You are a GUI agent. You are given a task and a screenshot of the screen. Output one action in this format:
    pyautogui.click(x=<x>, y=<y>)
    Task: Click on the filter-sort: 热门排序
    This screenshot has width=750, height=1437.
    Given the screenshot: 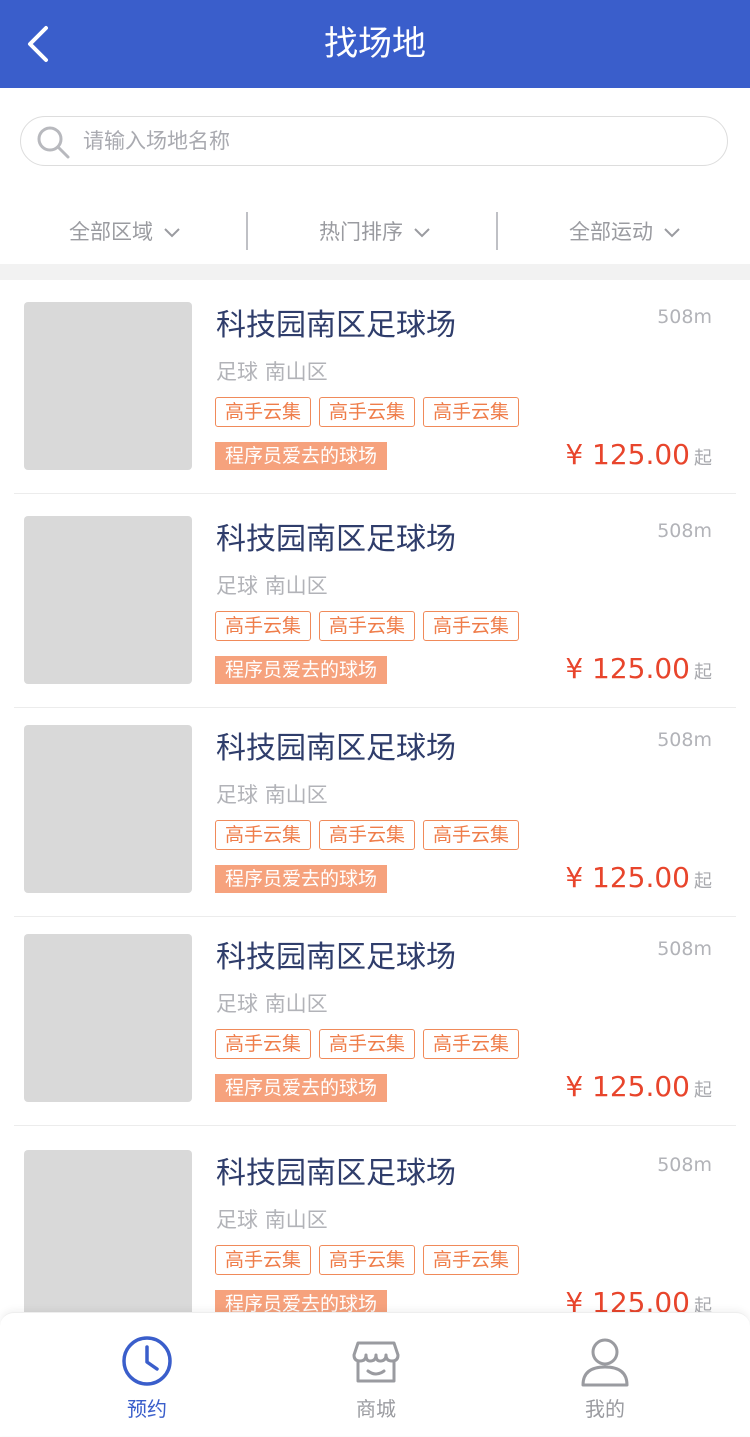 What is the action you would take?
    pyautogui.click(x=375, y=232)
    